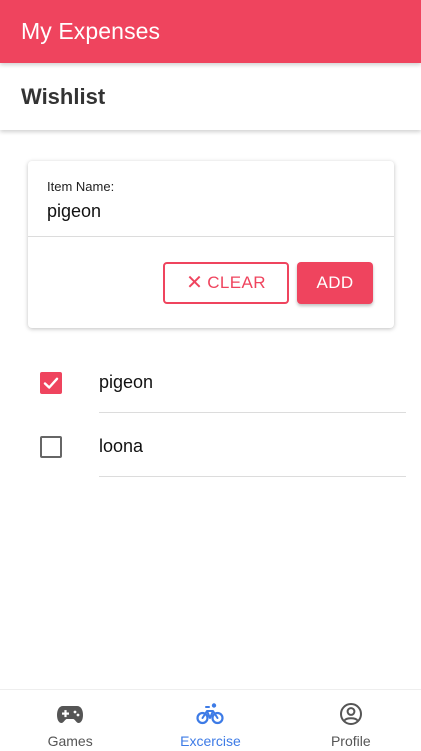  What do you see at coordinates (81, 186) in the screenshot?
I see `item-name-label: Item Name:` at bounding box center [81, 186].